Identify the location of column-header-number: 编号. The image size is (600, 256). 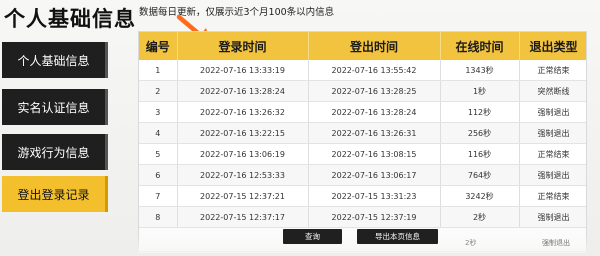
(158, 46).